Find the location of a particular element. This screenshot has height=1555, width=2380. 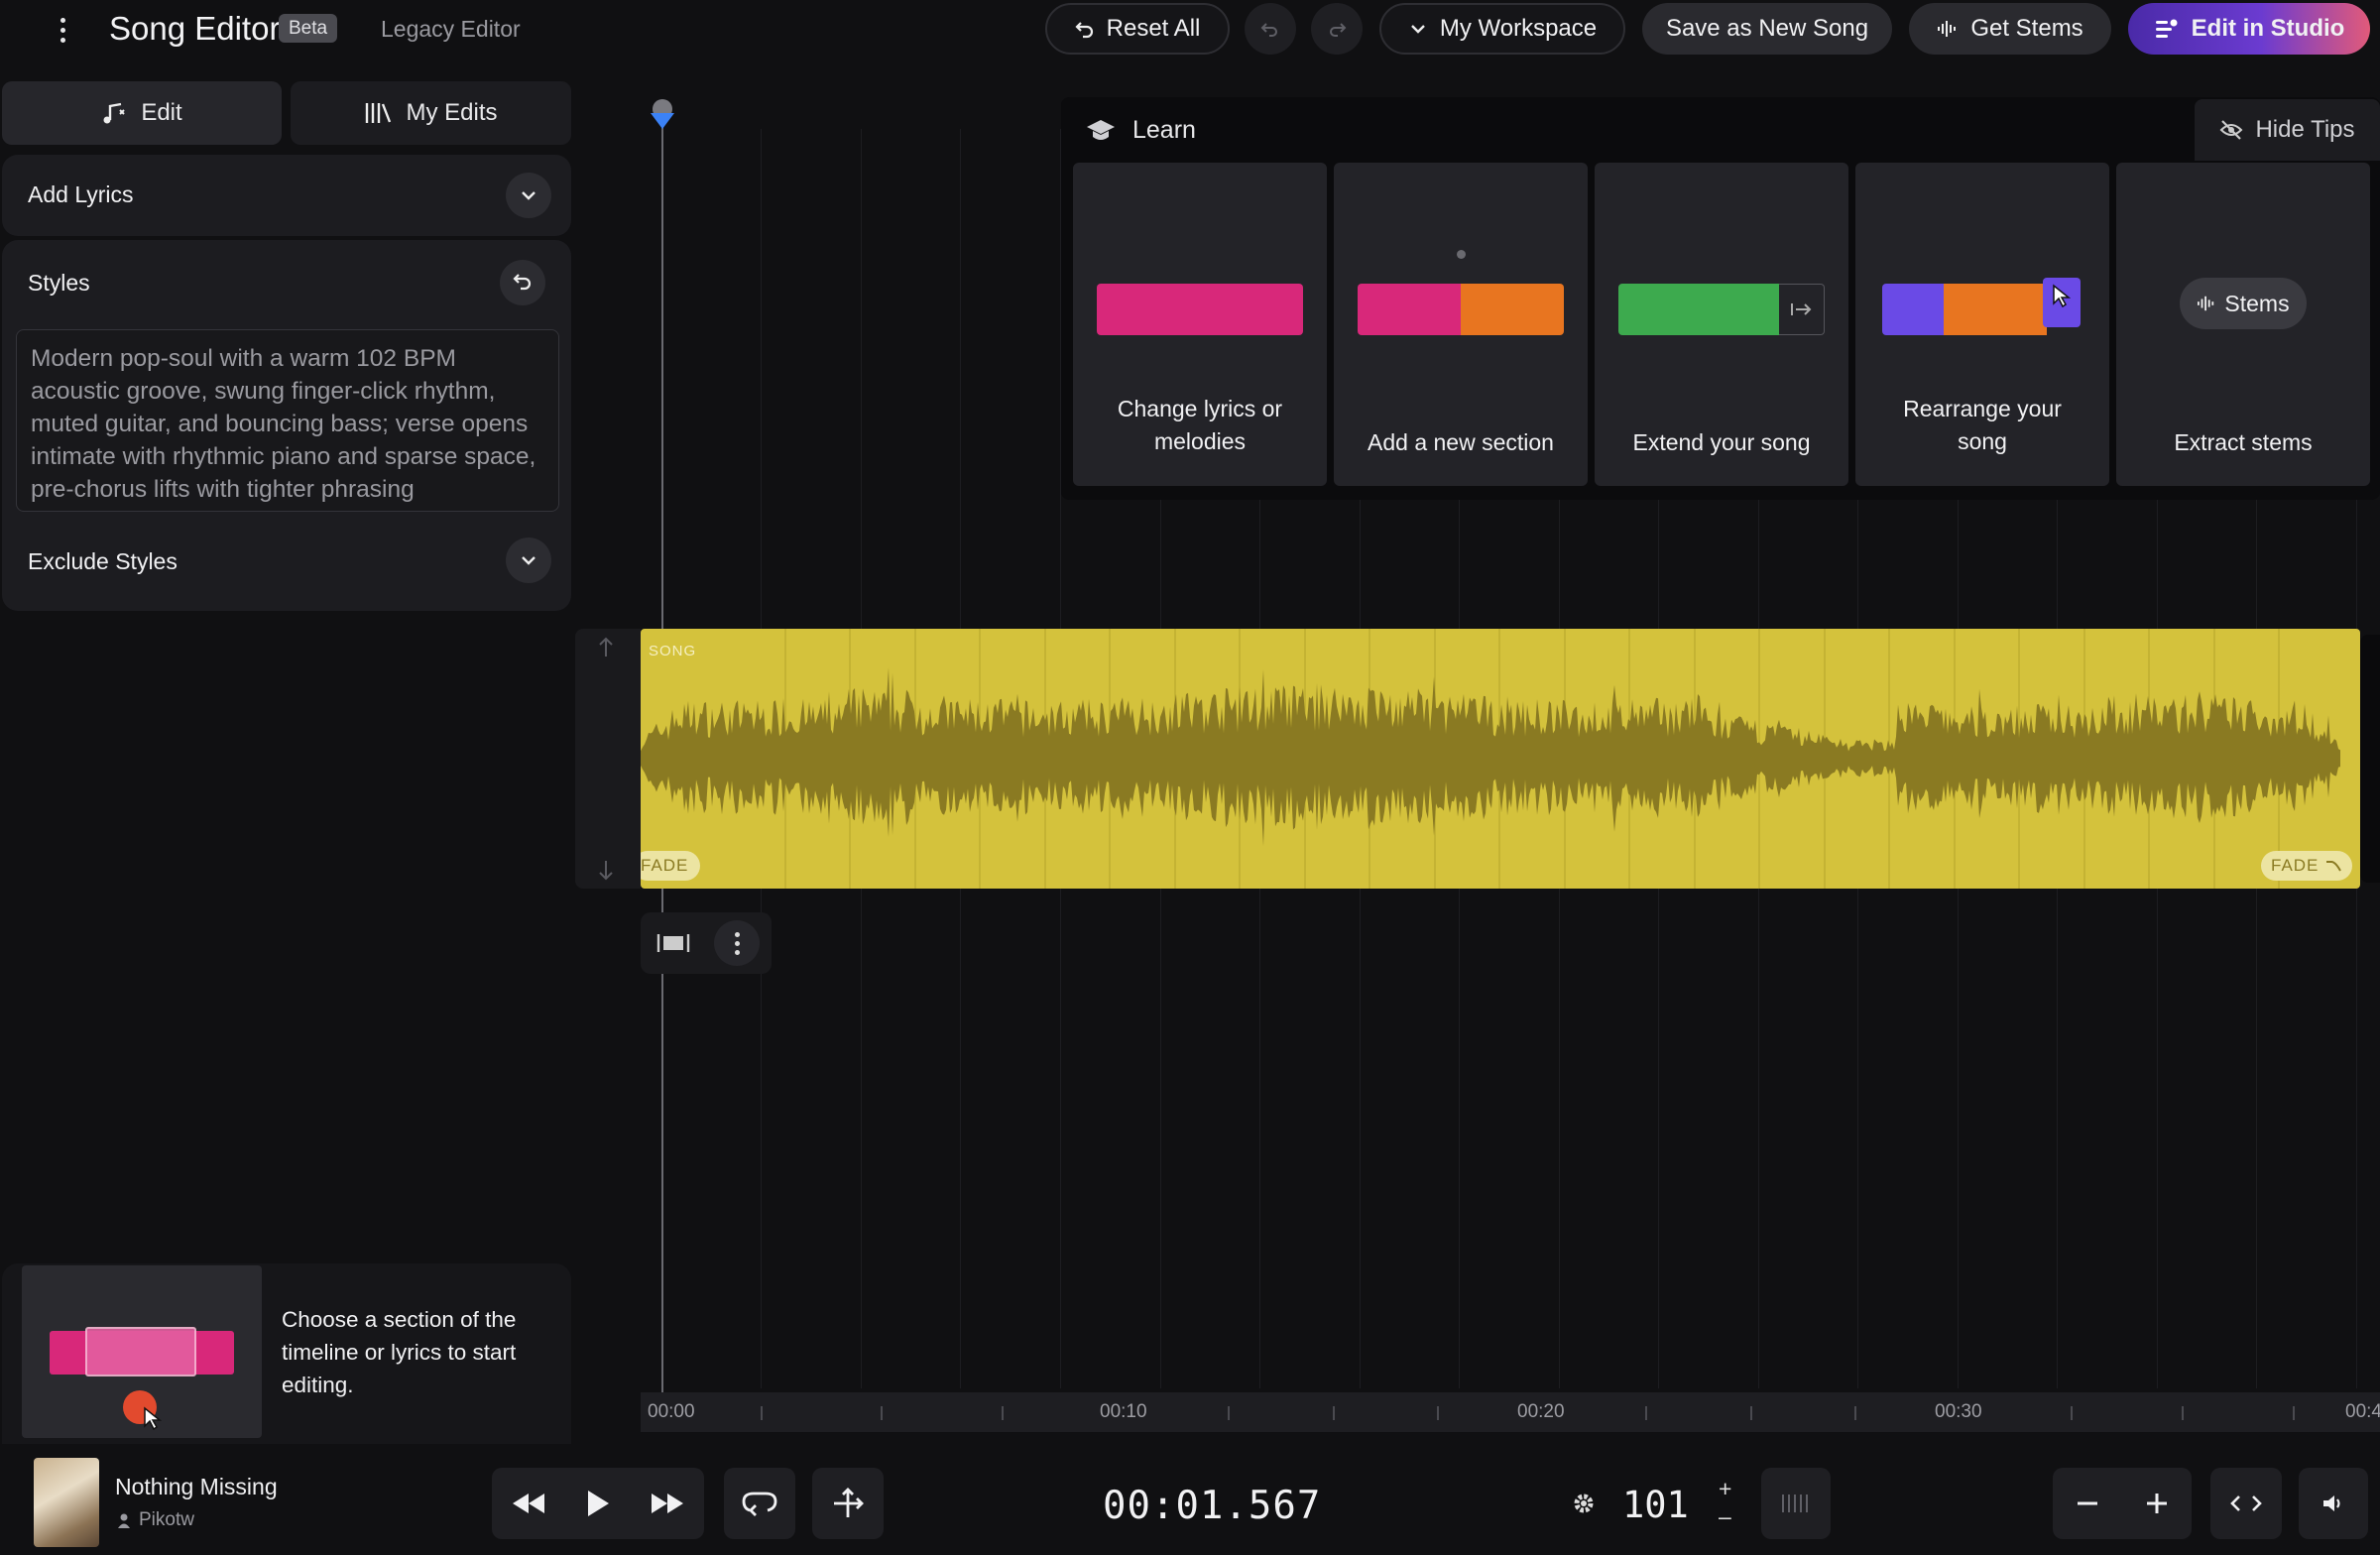

clip-toolbar is located at coordinates (706, 943).